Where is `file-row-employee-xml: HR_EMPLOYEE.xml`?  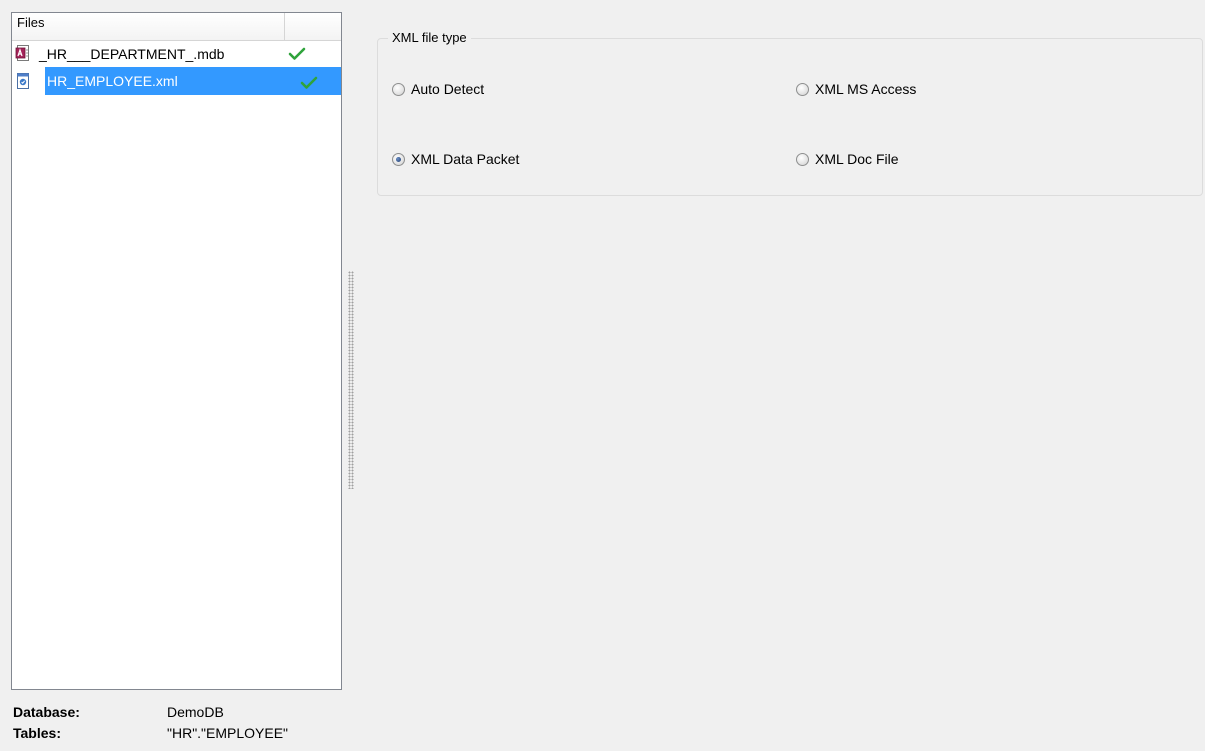
file-row-employee-xml: HR_EMPLOYEE.xml is located at coordinates (176, 82).